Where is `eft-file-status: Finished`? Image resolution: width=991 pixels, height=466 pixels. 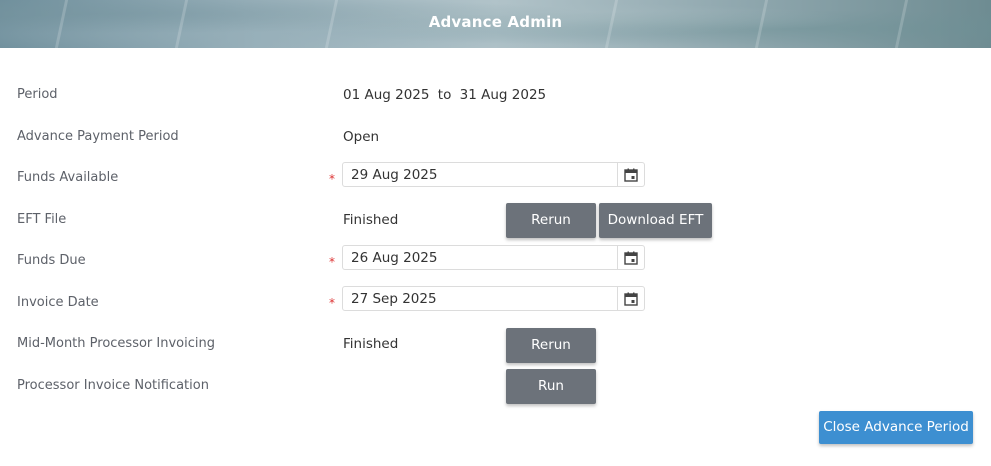
eft-file-status: Finished is located at coordinates (371, 220).